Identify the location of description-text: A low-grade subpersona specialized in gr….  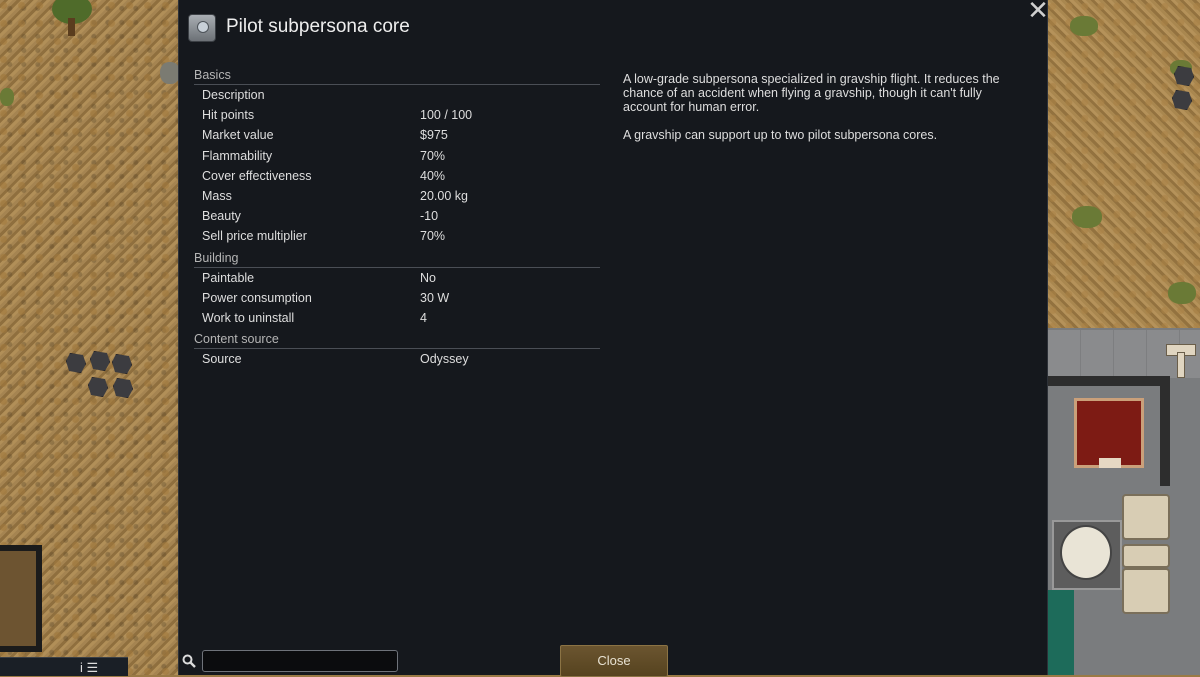
(811, 93).